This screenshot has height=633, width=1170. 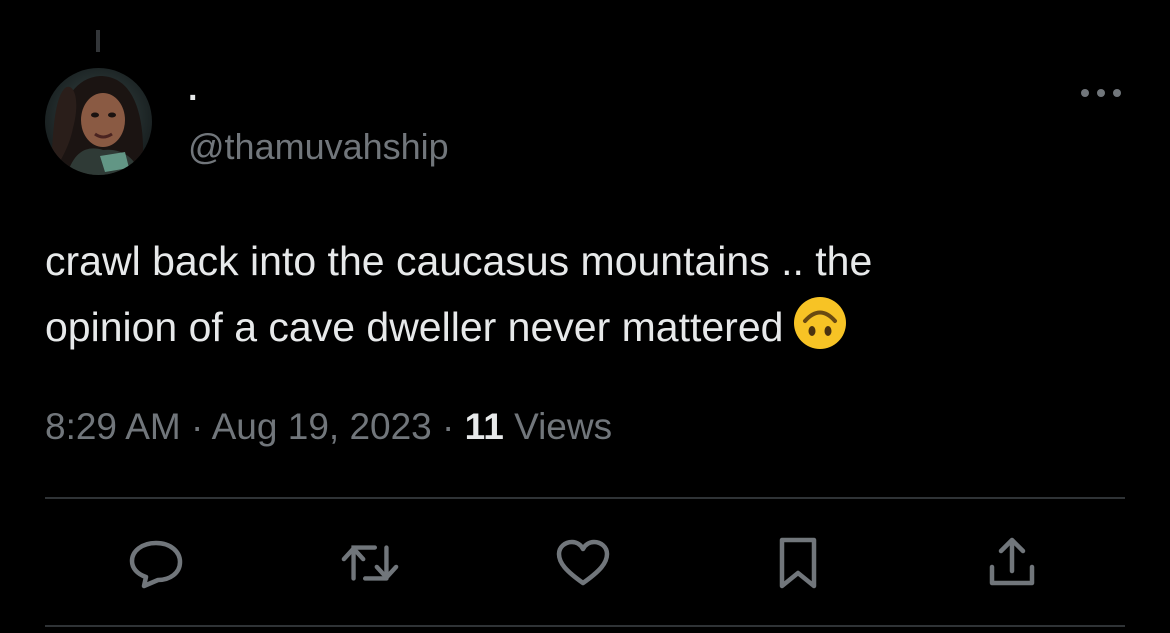 What do you see at coordinates (414, 327) in the screenshot?
I see `tweet-text-line-2: opinion of a cave dweller never mattered` at bounding box center [414, 327].